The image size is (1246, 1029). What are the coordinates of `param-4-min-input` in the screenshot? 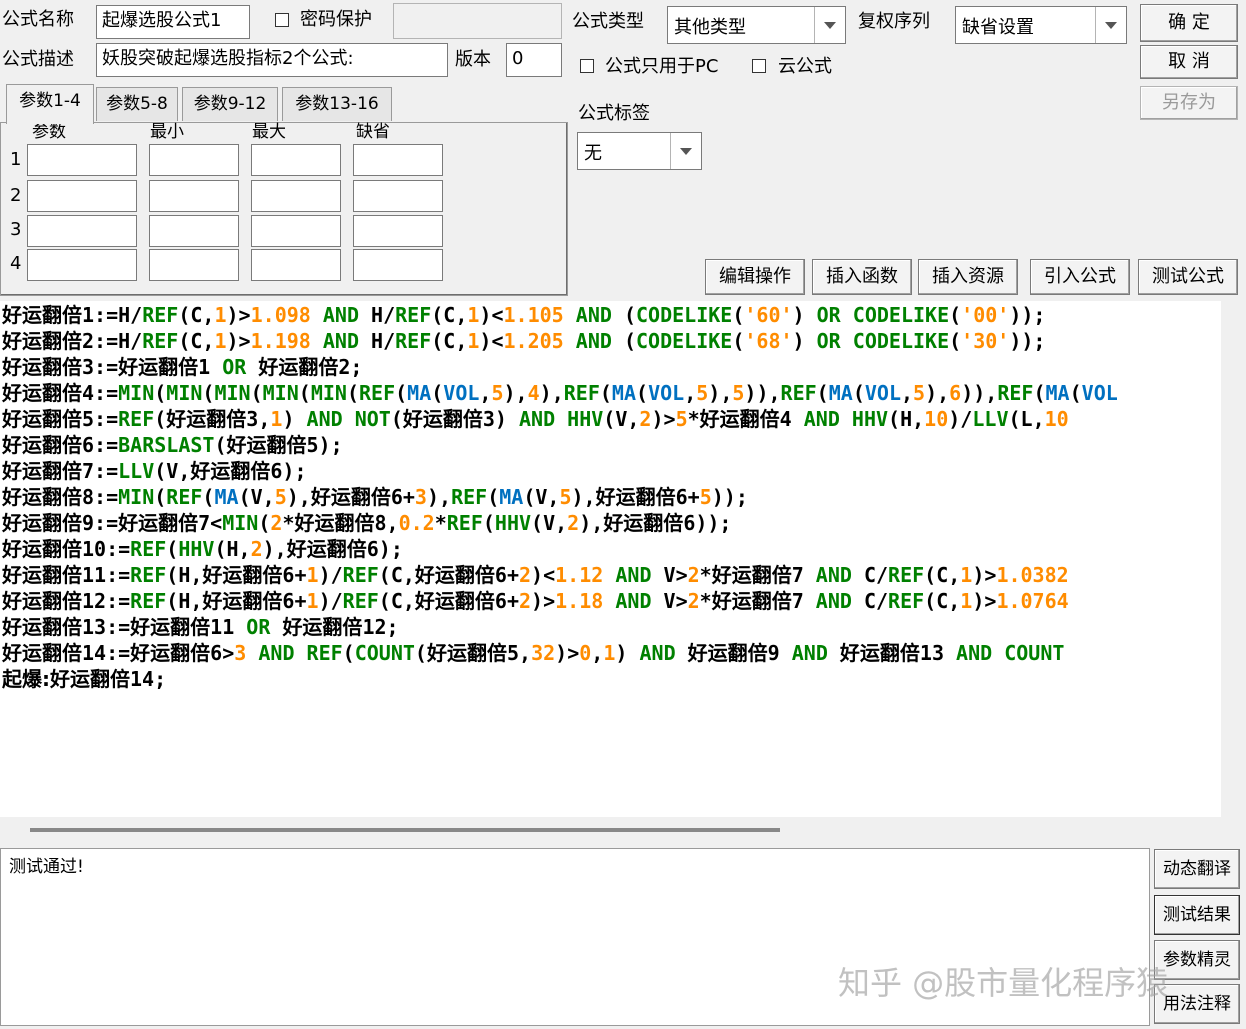 It's located at (194, 265).